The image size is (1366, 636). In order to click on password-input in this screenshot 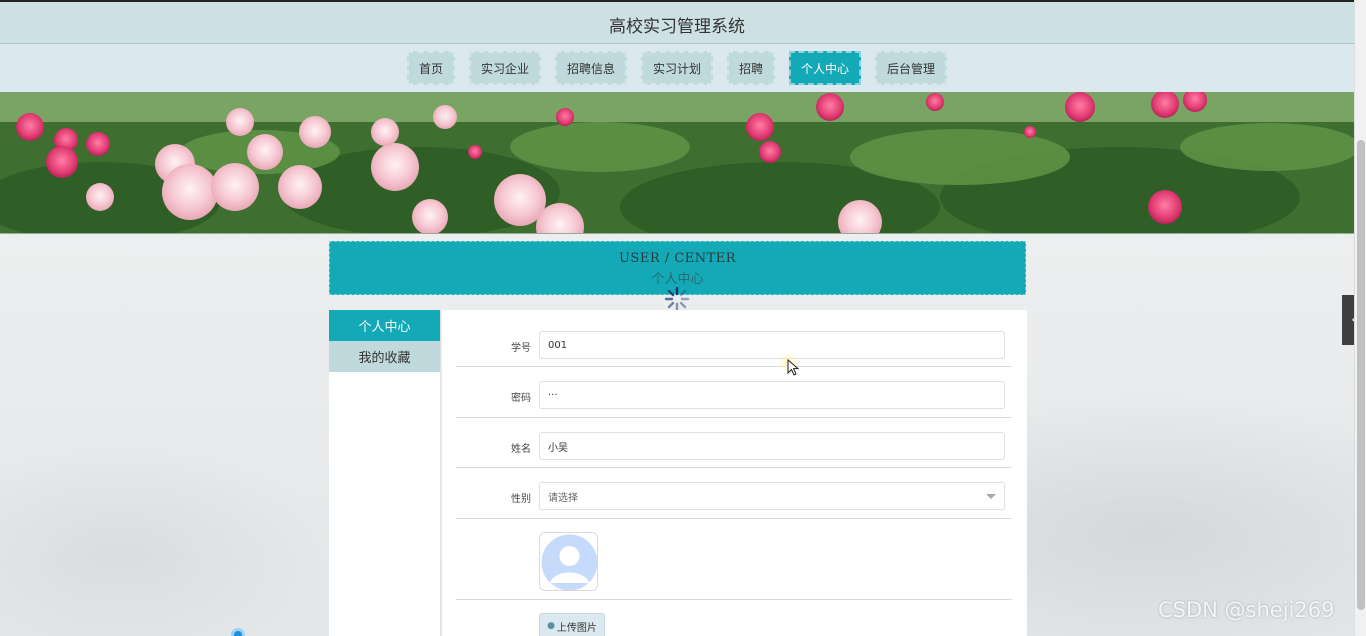, I will do `click(772, 395)`.